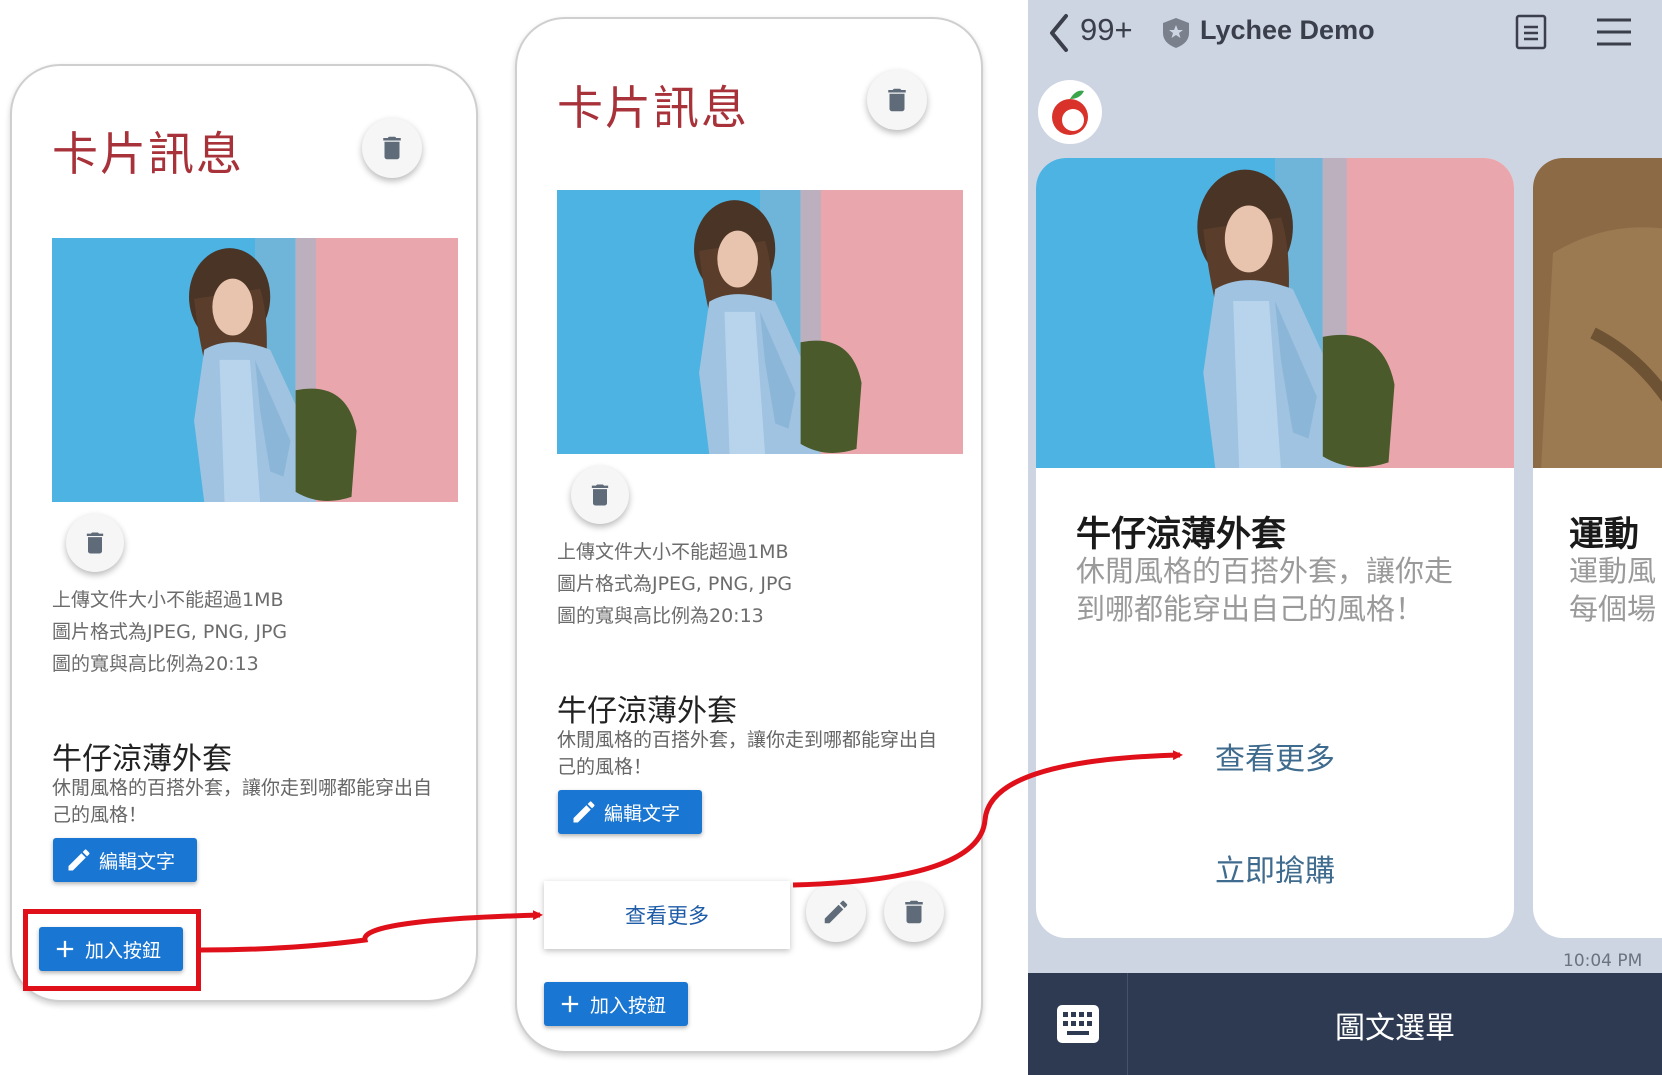  What do you see at coordinates (1106, 29) in the screenshot?
I see `unread-count: 99+` at bounding box center [1106, 29].